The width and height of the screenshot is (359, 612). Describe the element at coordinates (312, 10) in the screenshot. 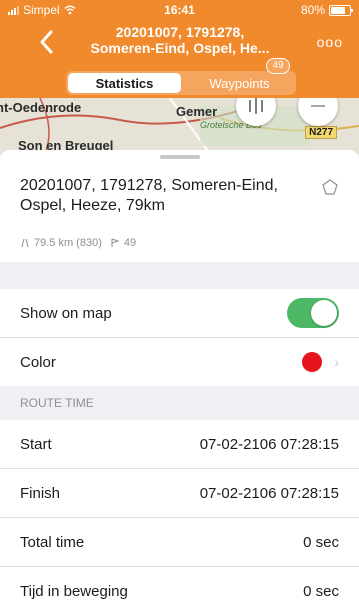

I see `battery-percent: 80%` at that location.